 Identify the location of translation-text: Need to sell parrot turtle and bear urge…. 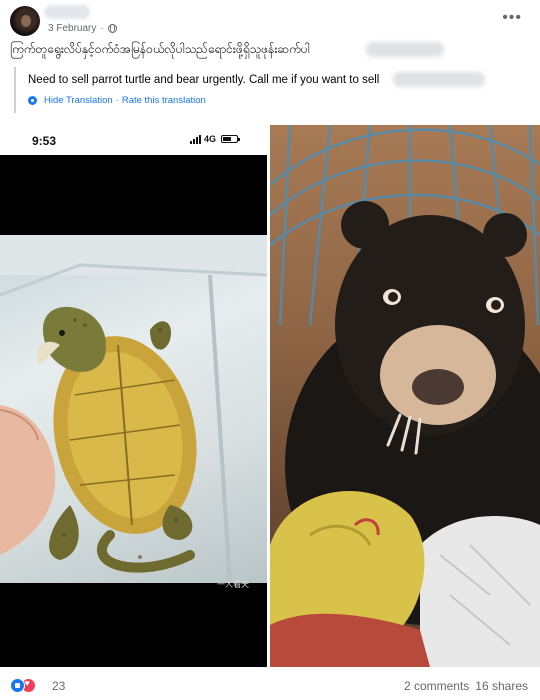
(204, 80).